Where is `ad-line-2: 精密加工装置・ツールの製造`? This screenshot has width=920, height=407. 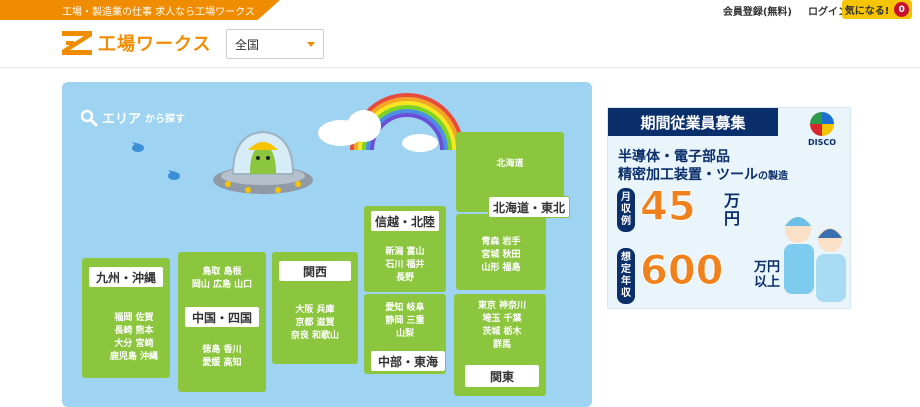 ad-line-2: 精密加工装置・ツールの製造 is located at coordinates (703, 174).